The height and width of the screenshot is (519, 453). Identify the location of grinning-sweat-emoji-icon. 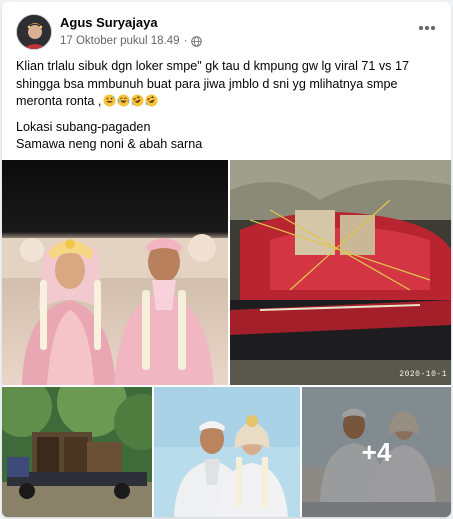
(109, 100).